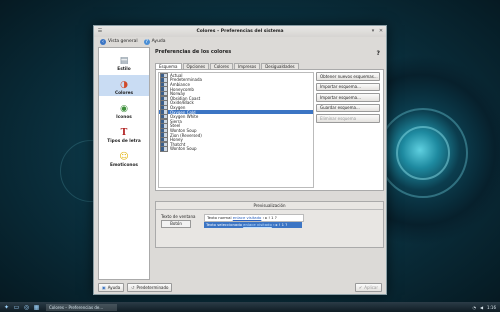  What do you see at coordinates (219, 217) in the screenshot?
I see `normal-text: Texto normal` at bounding box center [219, 217].